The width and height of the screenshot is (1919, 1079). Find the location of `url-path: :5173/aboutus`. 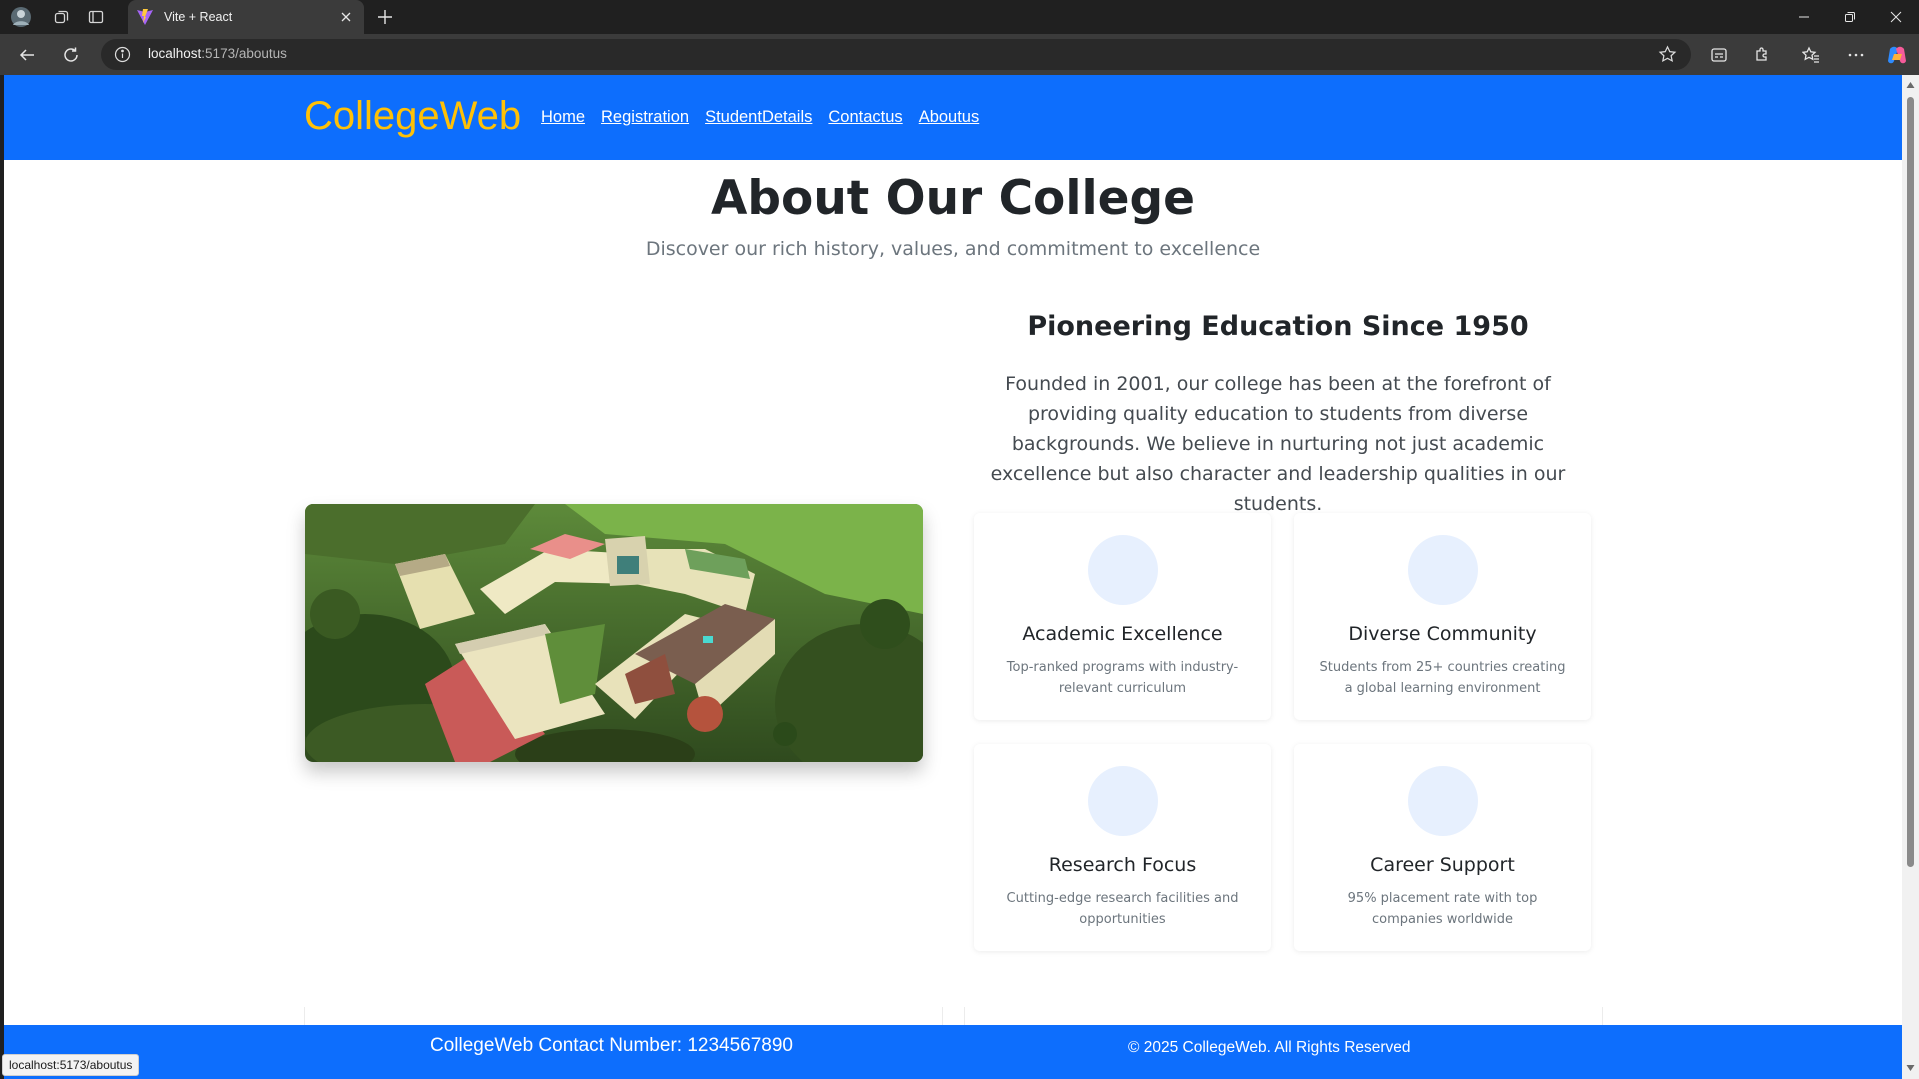

url-path: :5173/aboutus is located at coordinates (244, 53).